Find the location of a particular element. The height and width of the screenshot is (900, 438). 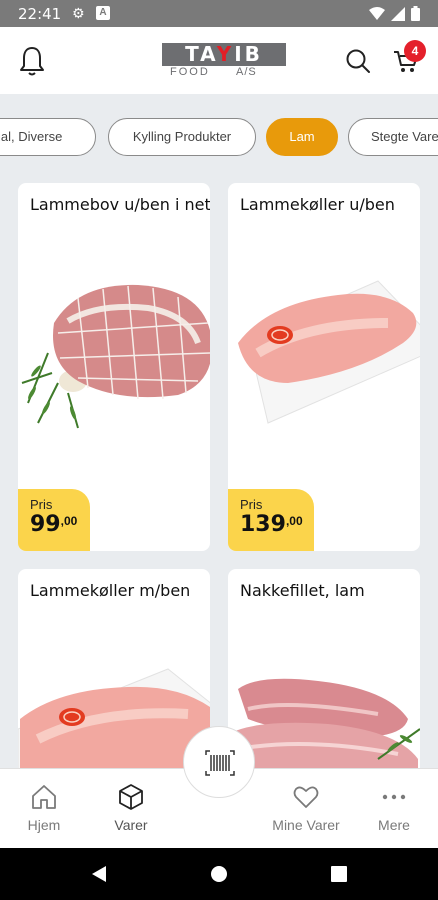

product-name: Lammebov u/ben i net is located at coordinates (120, 204).